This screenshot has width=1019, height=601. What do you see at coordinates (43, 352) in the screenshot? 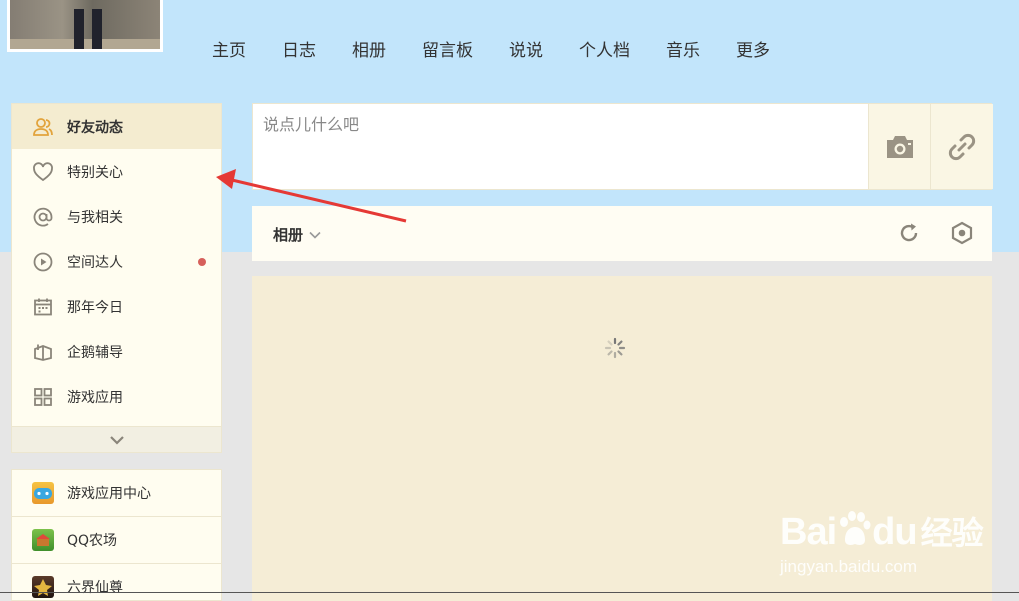
I see `book-icon` at bounding box center [43, 352].